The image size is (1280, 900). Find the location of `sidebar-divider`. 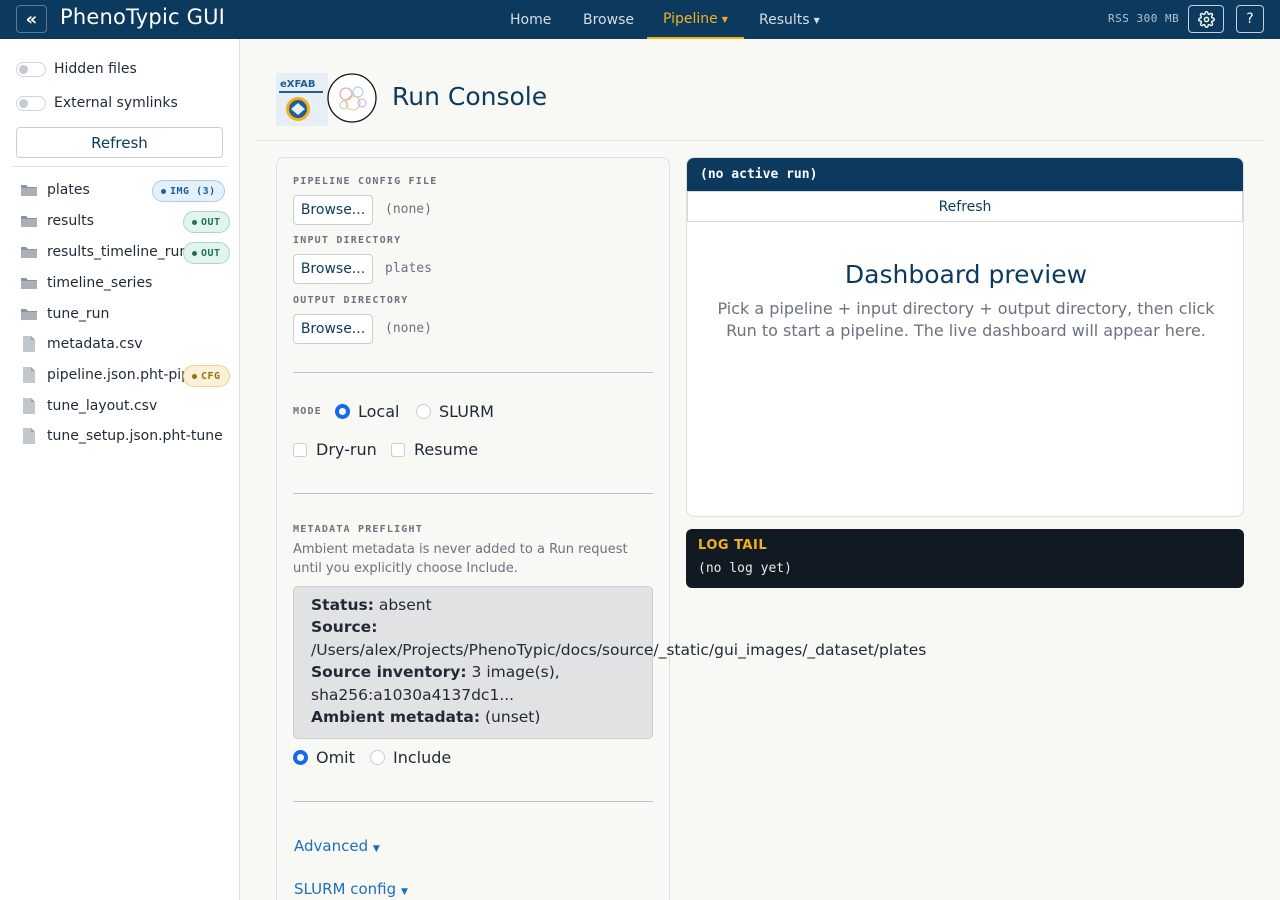

sidebar-divider is located at coordinates (119, 166).